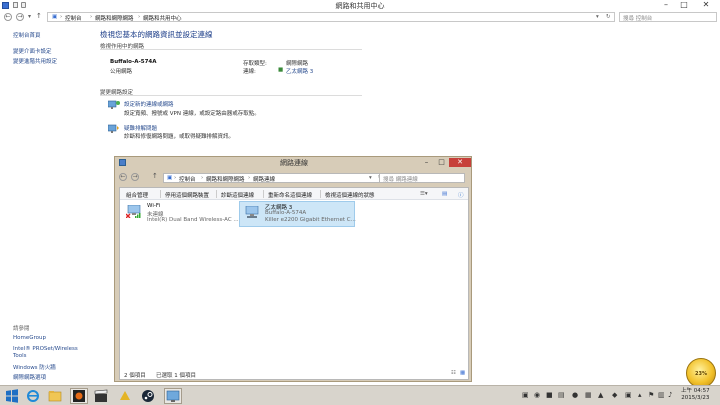 This screenshot has width=720, height=405. I want to click on address-bar: ▣ › 控制台 › 網路和網際網路 › 網路和共用中心 ▾ ↻, so click(331, 17).